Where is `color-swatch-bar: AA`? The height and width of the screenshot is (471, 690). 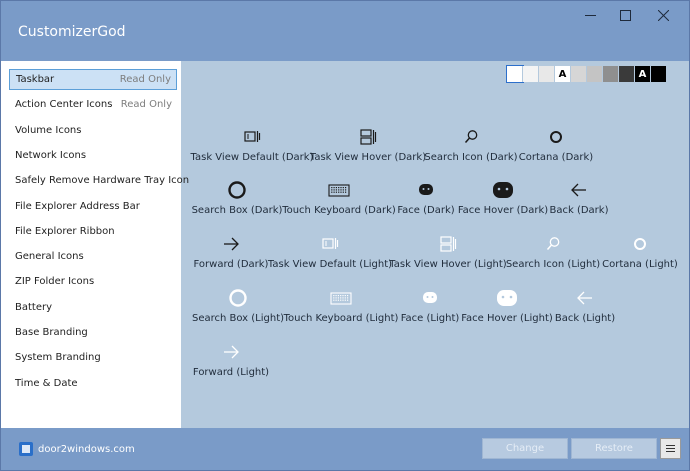
color-swatch-bar: AA is located at coordinates (586, 74).